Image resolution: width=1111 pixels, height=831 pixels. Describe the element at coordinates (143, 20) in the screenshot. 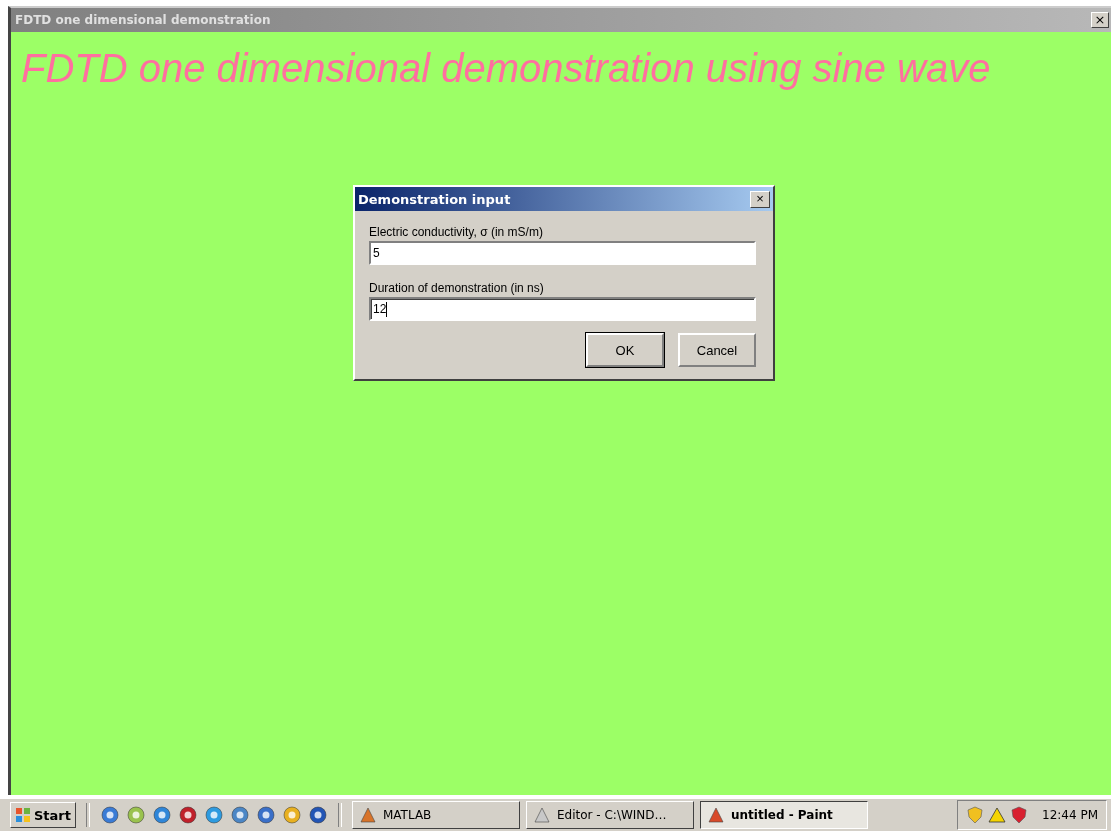

I see `window-title: FDTD one dimensional demonstration` at that location.